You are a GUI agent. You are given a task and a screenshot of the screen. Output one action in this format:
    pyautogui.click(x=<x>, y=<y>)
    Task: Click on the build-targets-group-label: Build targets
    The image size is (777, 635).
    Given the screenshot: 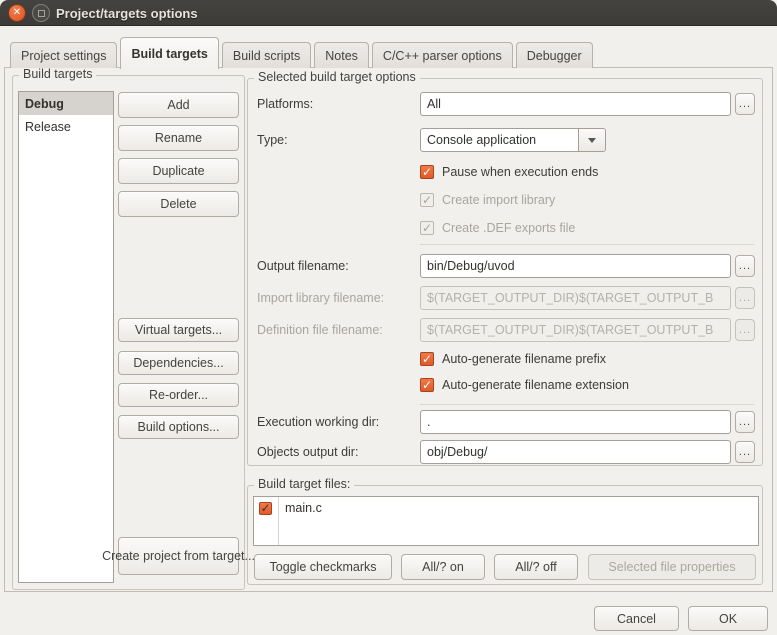 What is the action you would take?
    pyautogui.click(x=58, y=74)
    